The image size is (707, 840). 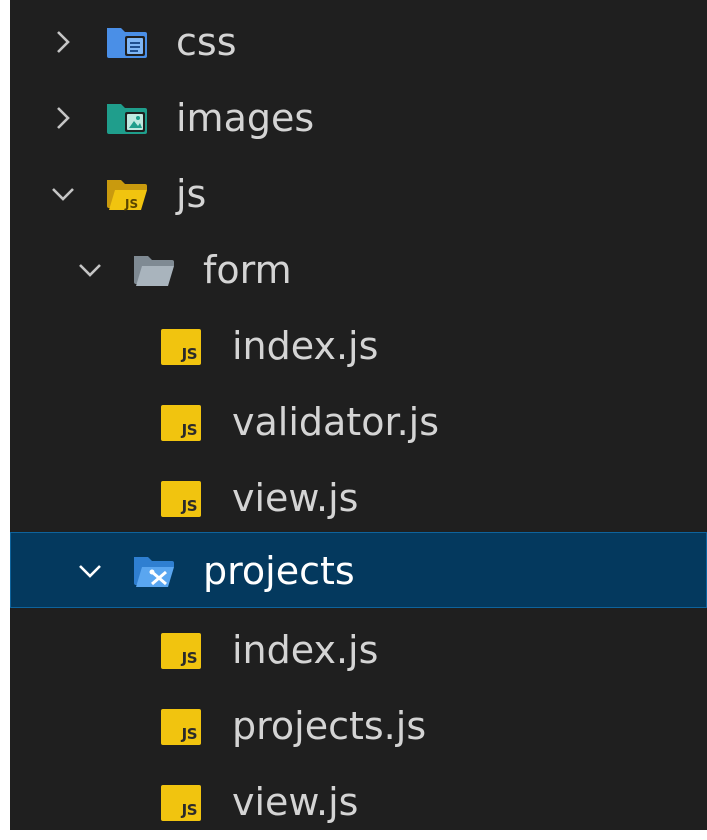 What do you see at coordinates (191, 194) in the screenshot?
I see `tree-item-label: js` at bounding box center [191, 194].